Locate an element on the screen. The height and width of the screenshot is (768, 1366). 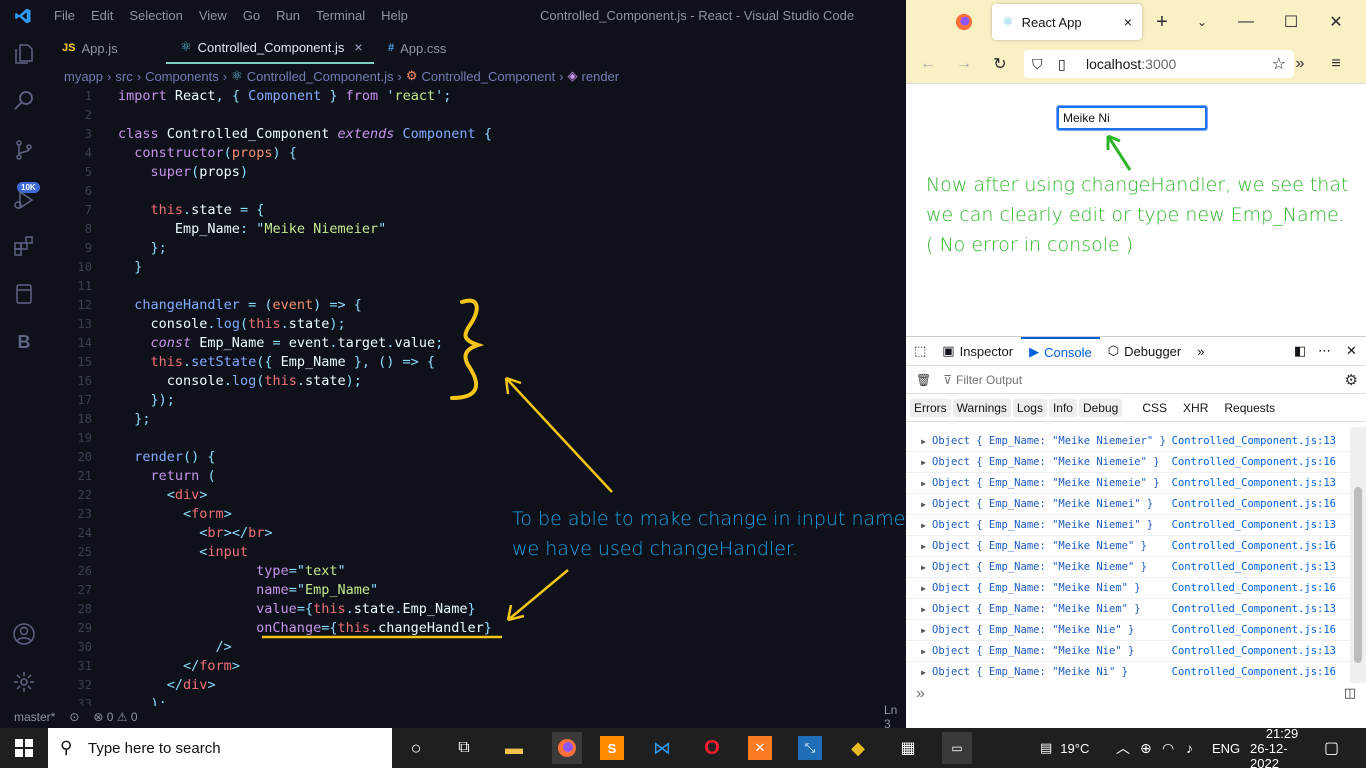
tab-app-js: JS App.js is located at coordinates (107, 48).